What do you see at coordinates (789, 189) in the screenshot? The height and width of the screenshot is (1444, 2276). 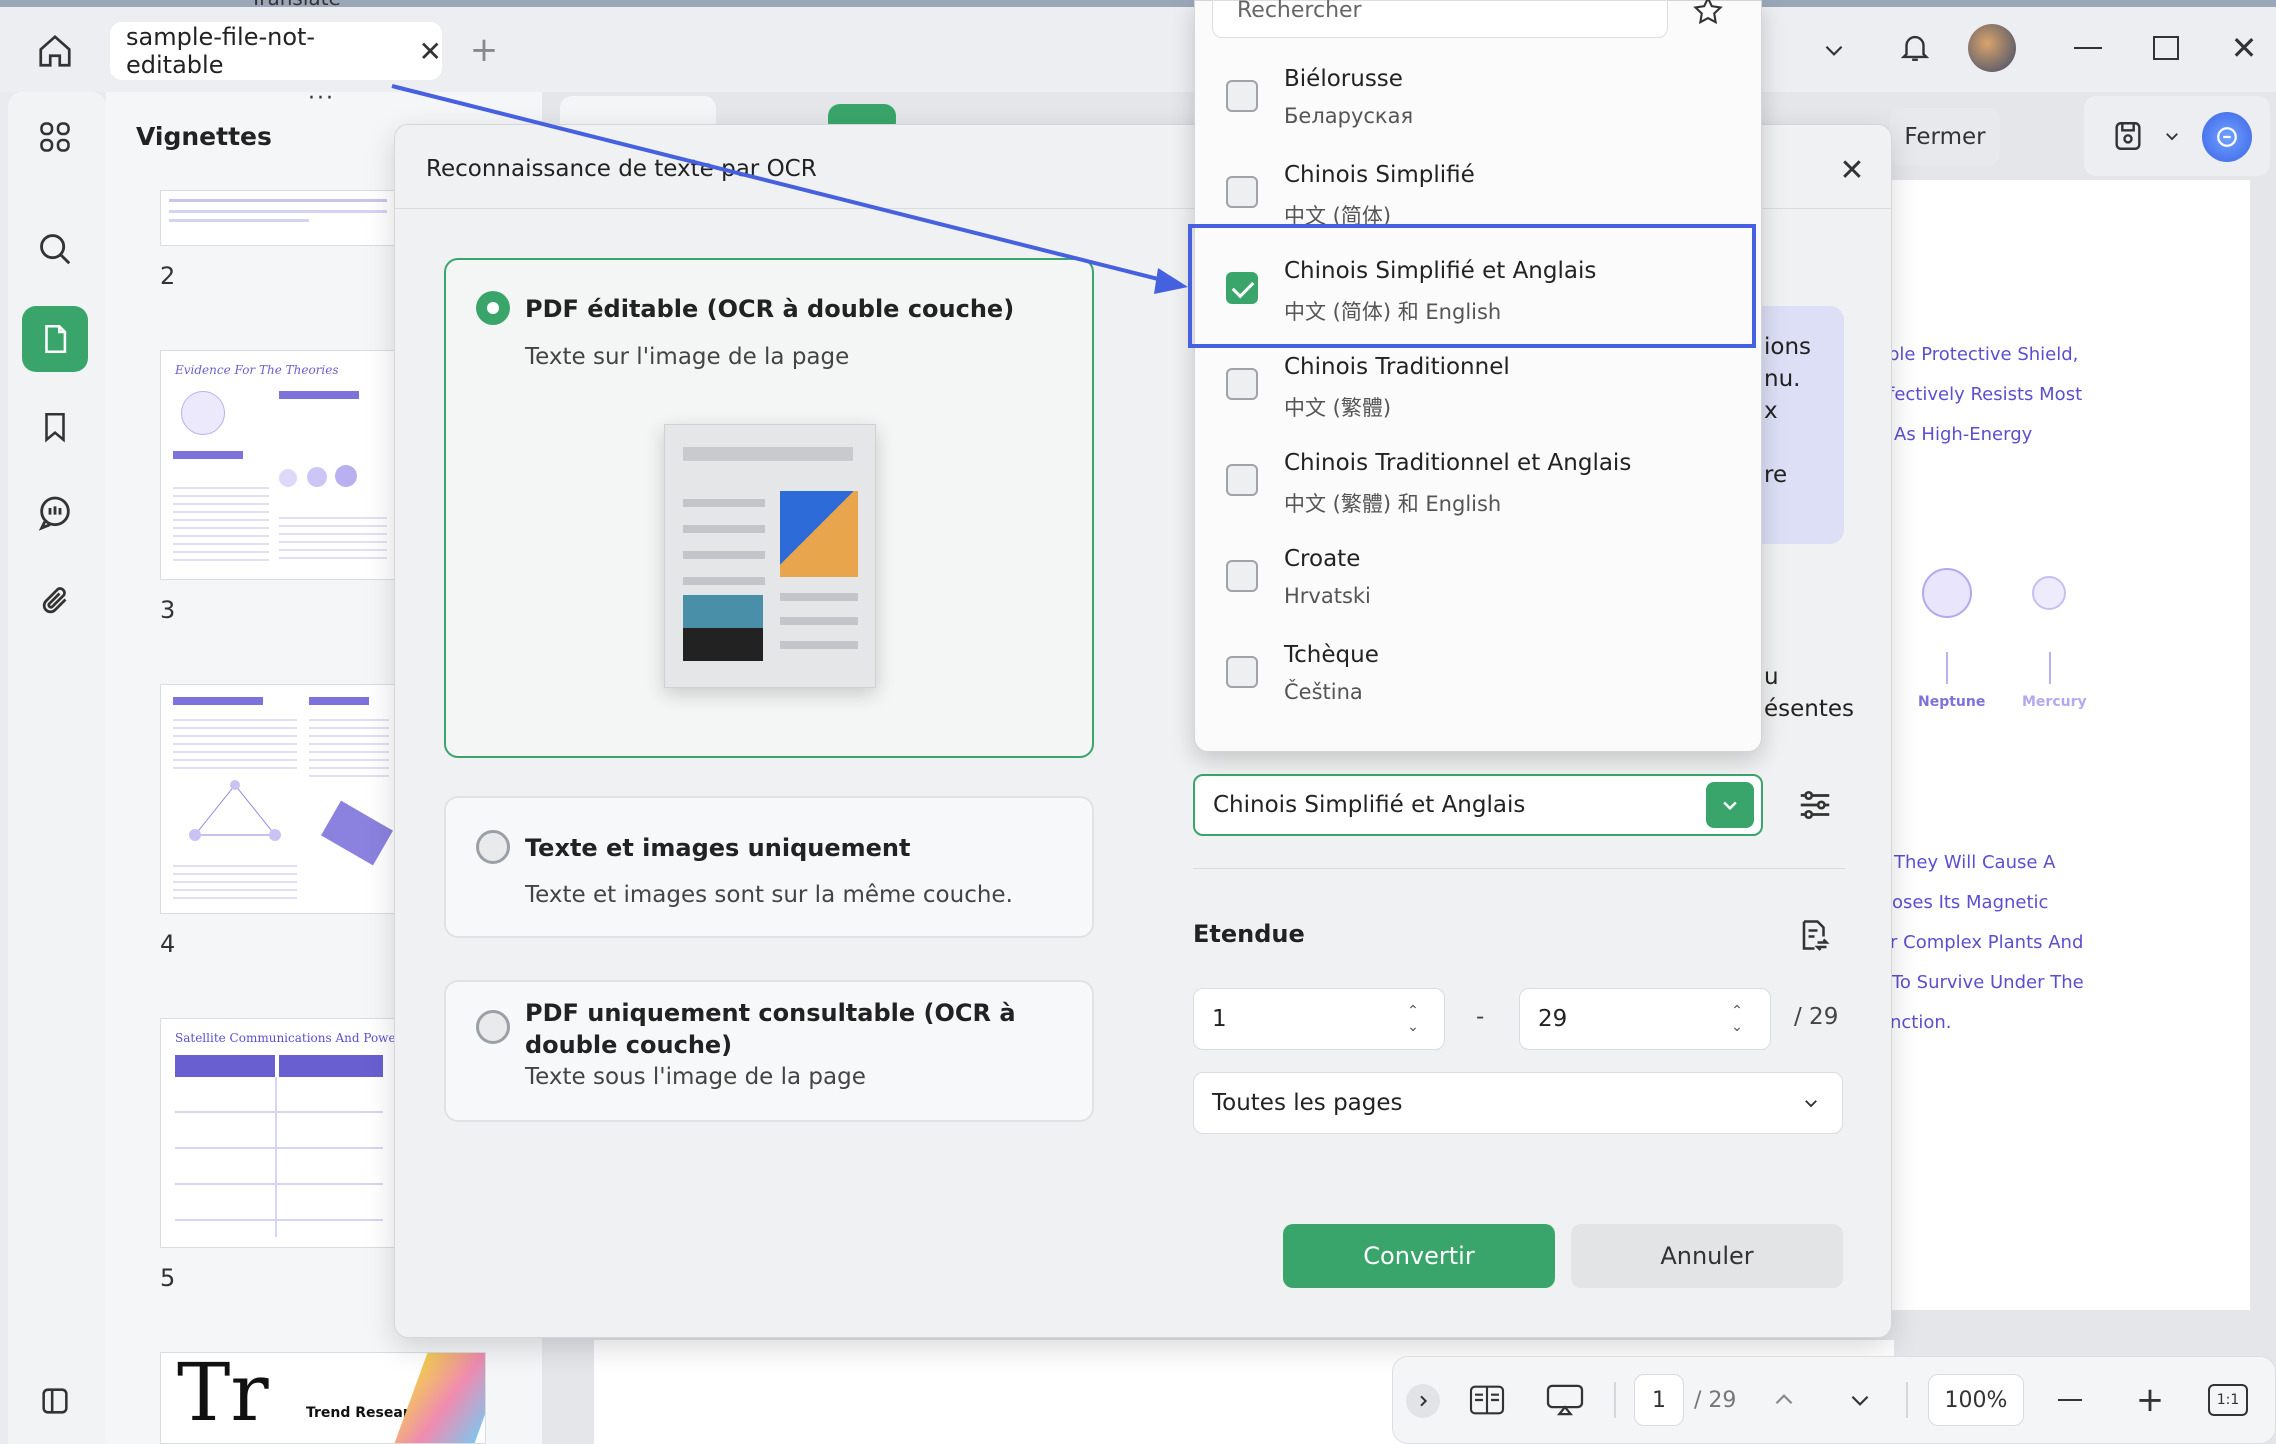 I see `annotation-arrow` at bounding box center [789, 189].